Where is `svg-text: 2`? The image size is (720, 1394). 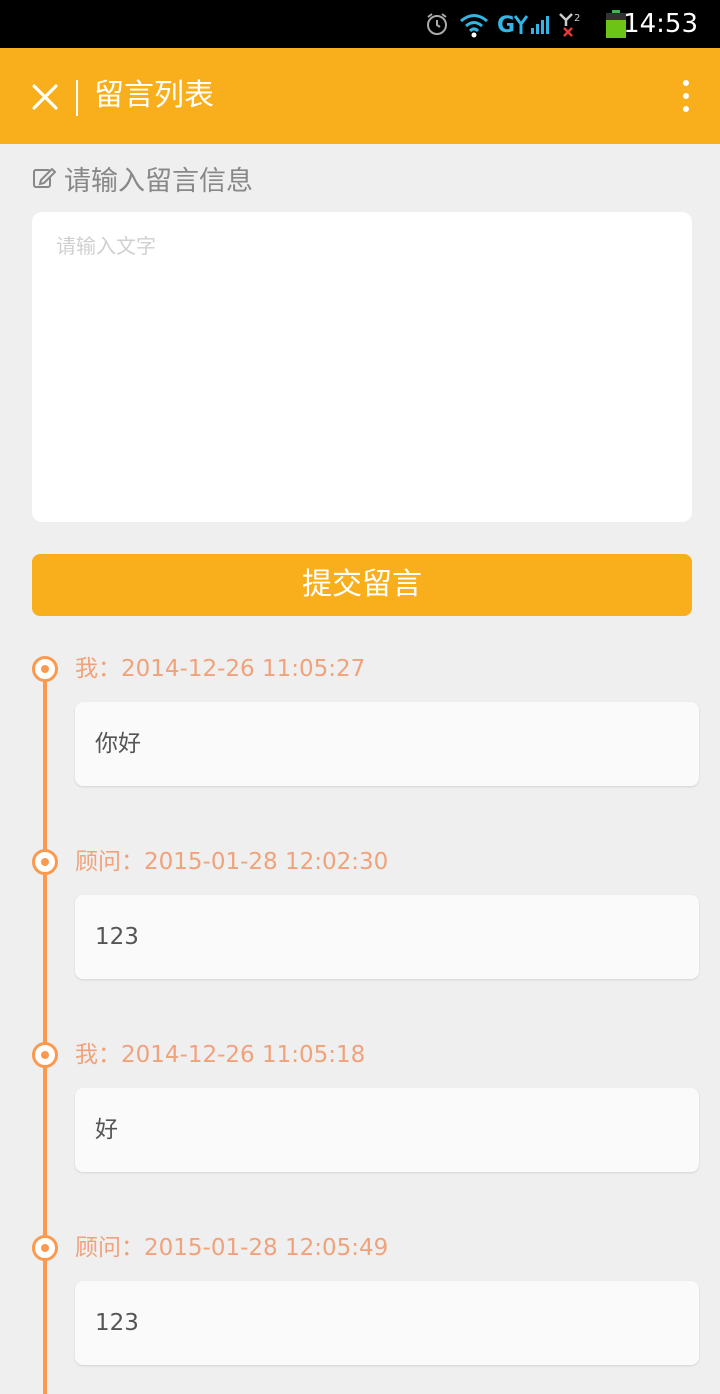 svg-text: 2 is located at coordinates (577, 18).